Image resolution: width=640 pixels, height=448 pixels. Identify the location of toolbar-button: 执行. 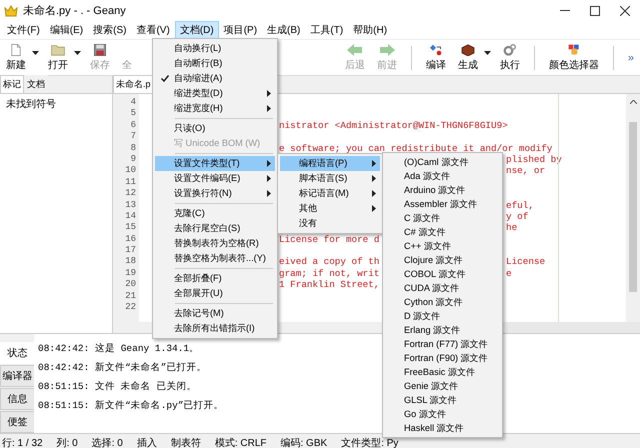
(510, 58).